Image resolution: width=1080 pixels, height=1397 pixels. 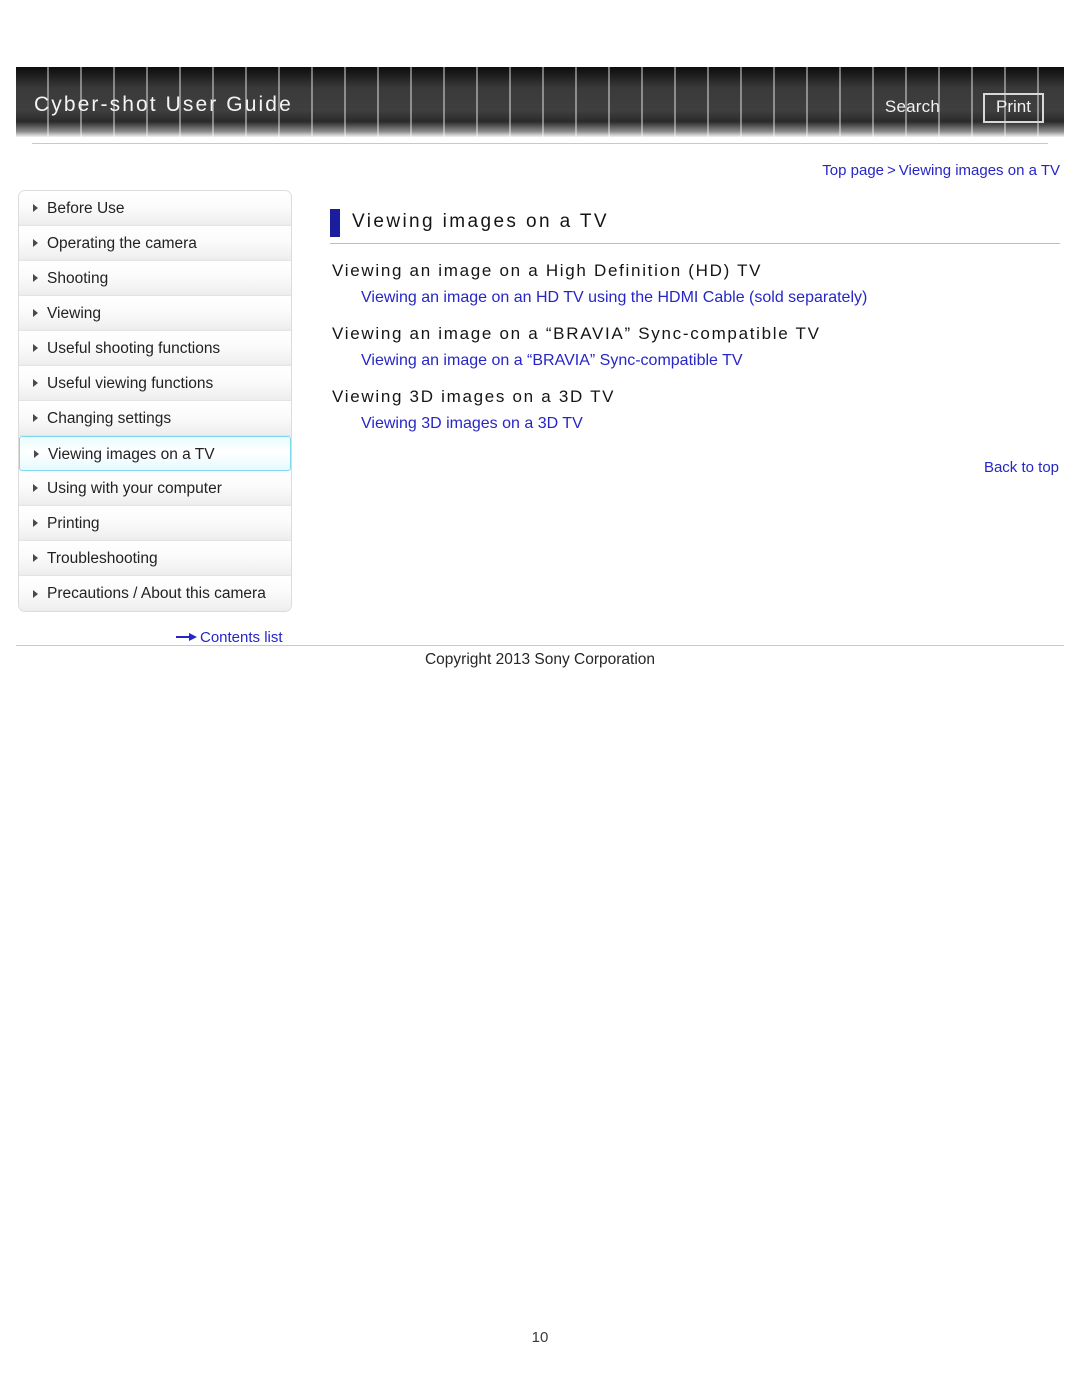 I want to click on sidebar-item-viewing-images-on-a-tv: Viewing images on a TV, so click(x=155, y=453).